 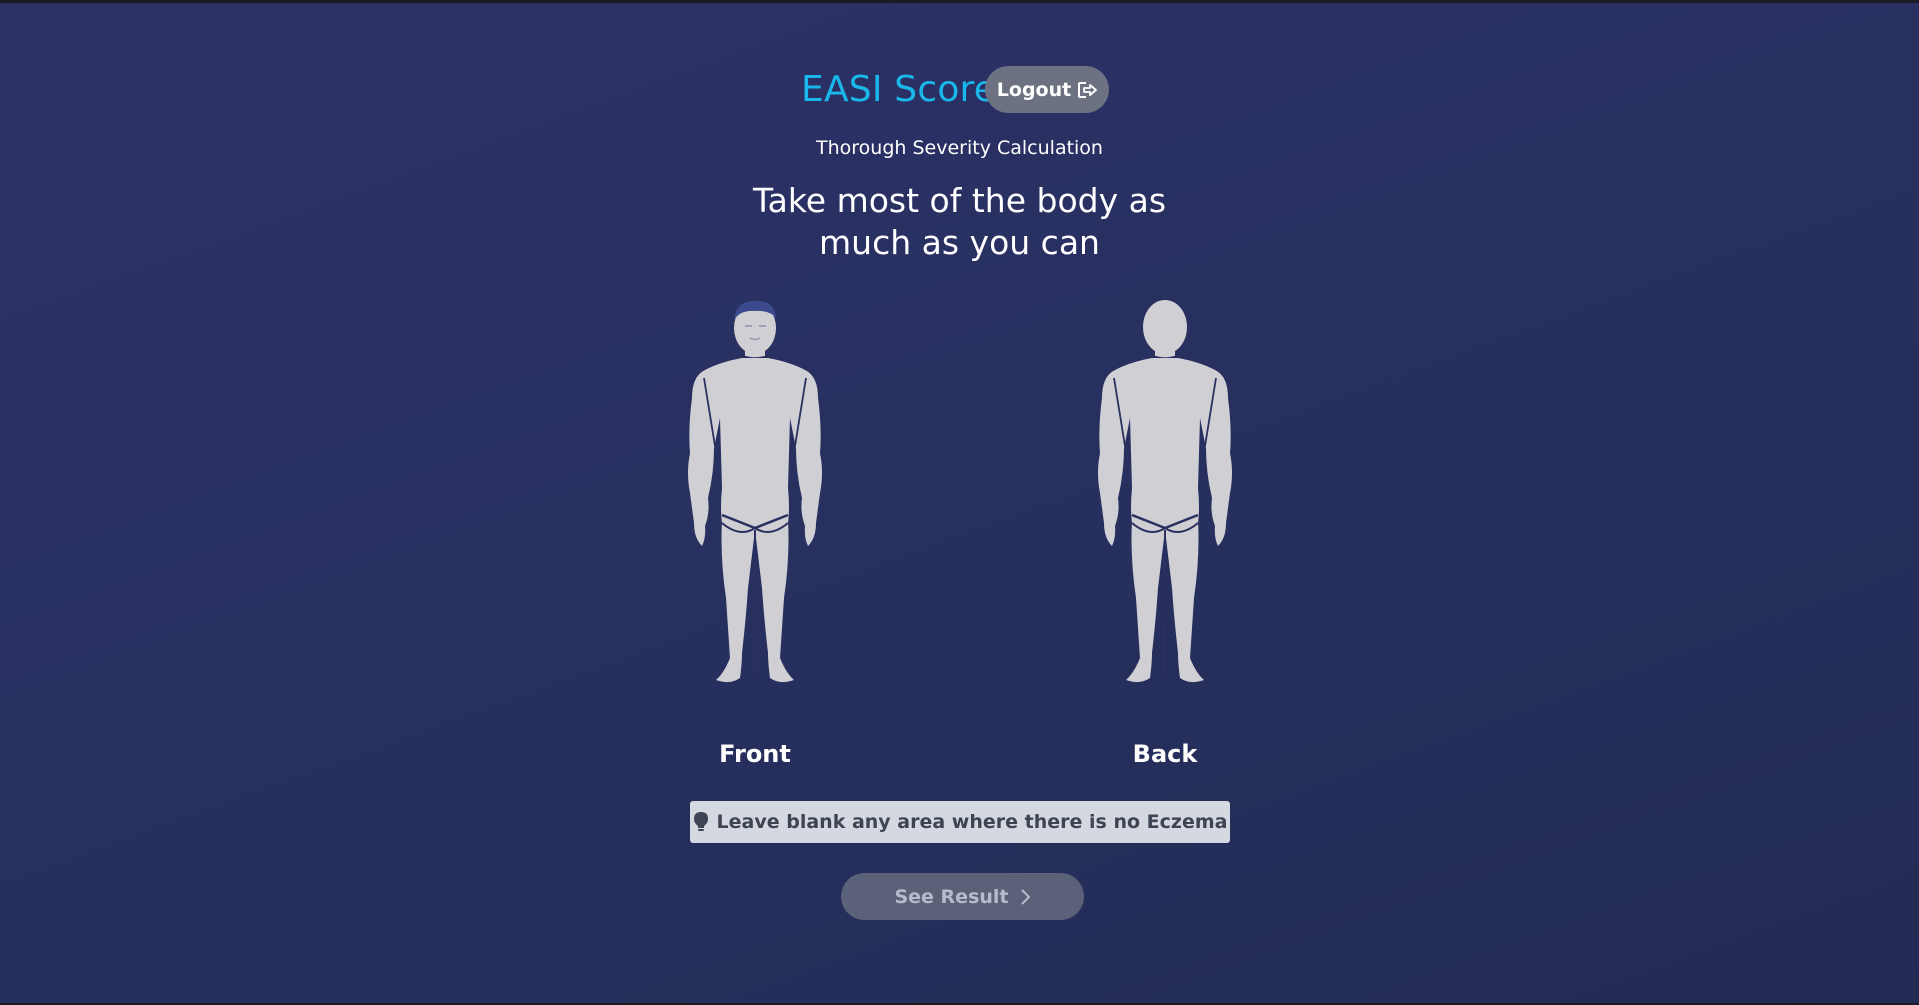 What do you see at coordinates (755, 754) in the screenshot?
I see `front-label: Front` at bounding box center [755, 754].